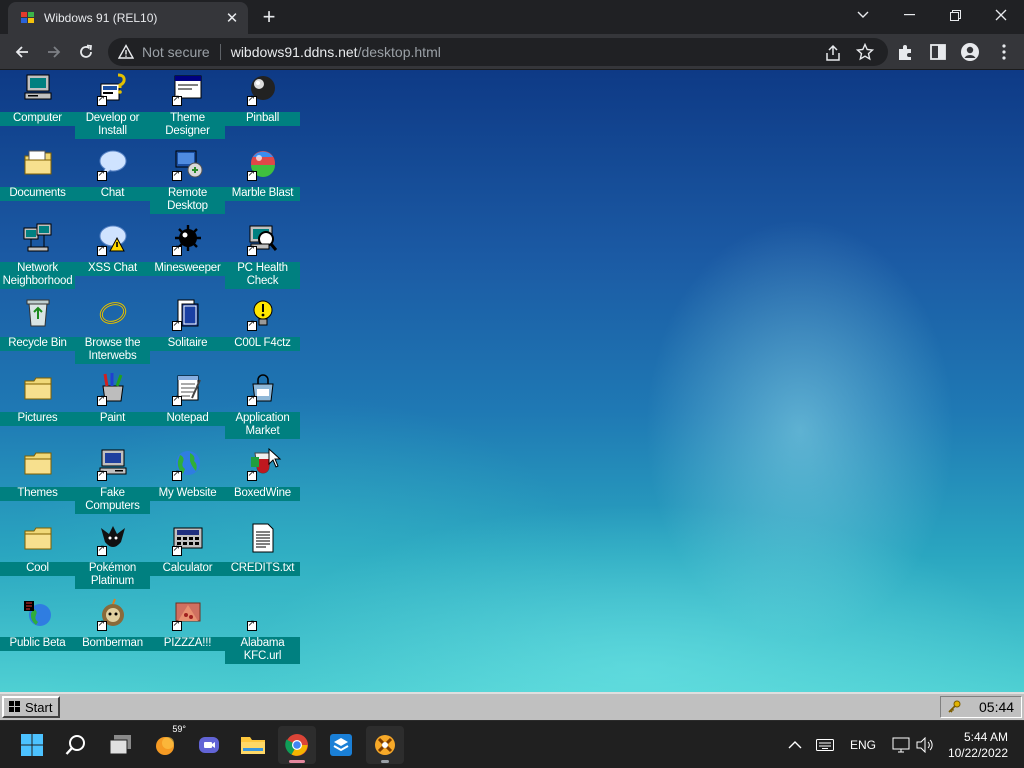  I want to click on wibdows-favicon-icon, so click(27, 17).